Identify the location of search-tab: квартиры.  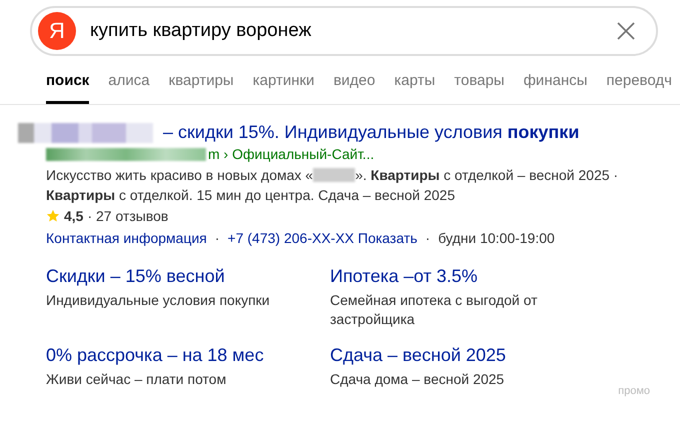
(201, 87).